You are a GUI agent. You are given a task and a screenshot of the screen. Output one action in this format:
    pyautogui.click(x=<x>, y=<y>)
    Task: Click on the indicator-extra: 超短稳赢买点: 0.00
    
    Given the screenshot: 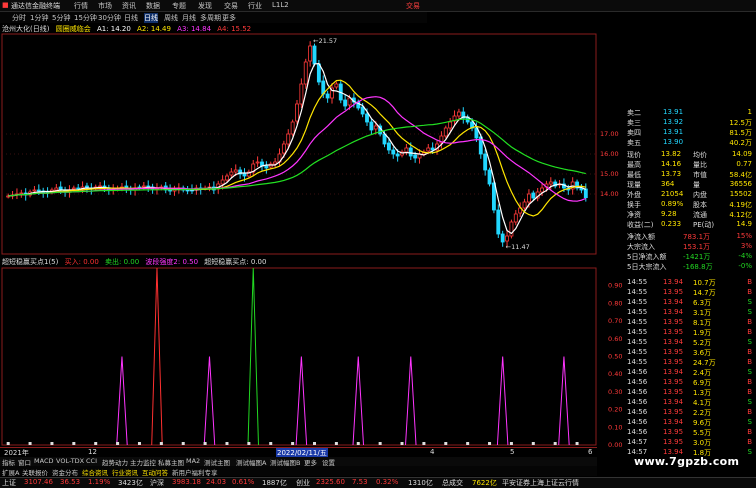 What is the action you would take?
    pyautogui.click(x=235, y=262)
    